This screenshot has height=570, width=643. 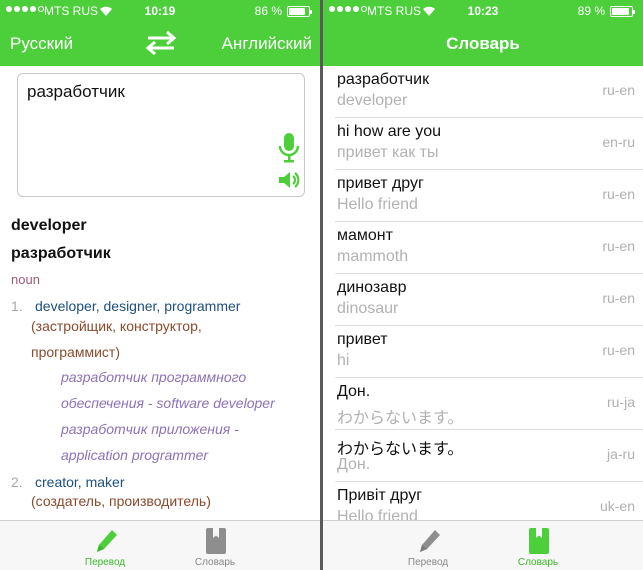 I want to click on entry-source: динозавр, so click(x=372, y=287).